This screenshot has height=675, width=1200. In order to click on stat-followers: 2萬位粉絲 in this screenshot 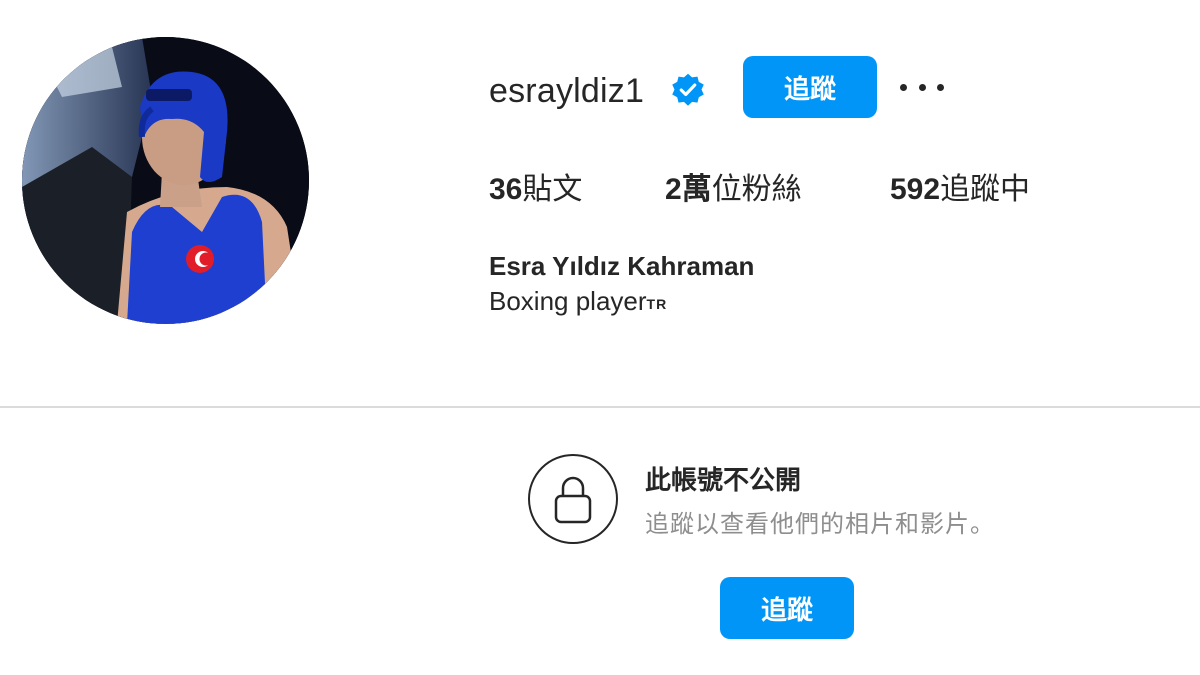, I will do `click(733, 190)`.